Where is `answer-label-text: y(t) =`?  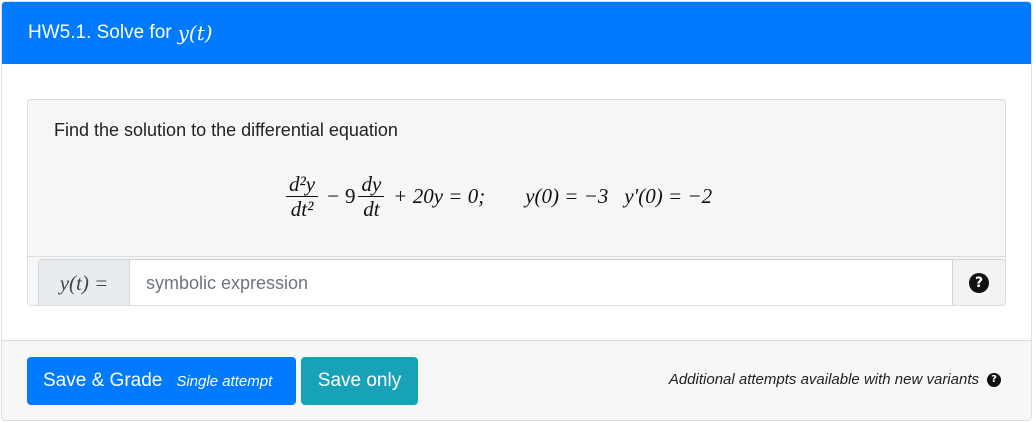 answer-label-text: y(t) = is located at coordinates (84, 282).